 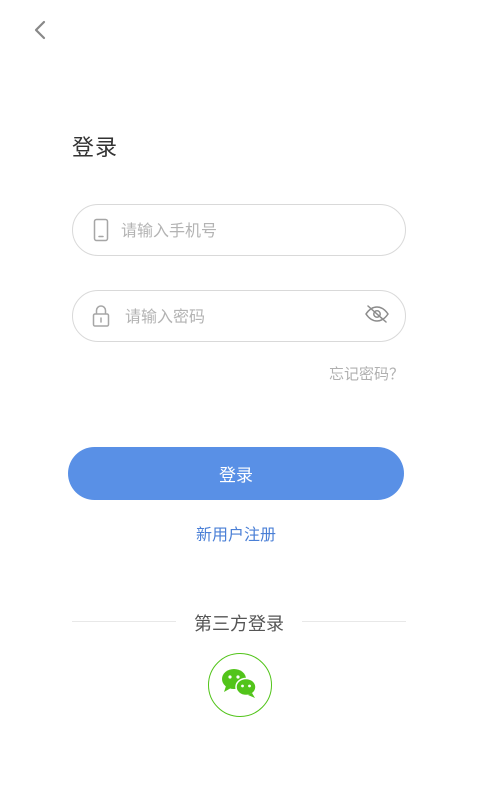 What do you see at coordinates (354, 621) in the screenshot?
I see `divider-right` at bounding box center [354, 621].